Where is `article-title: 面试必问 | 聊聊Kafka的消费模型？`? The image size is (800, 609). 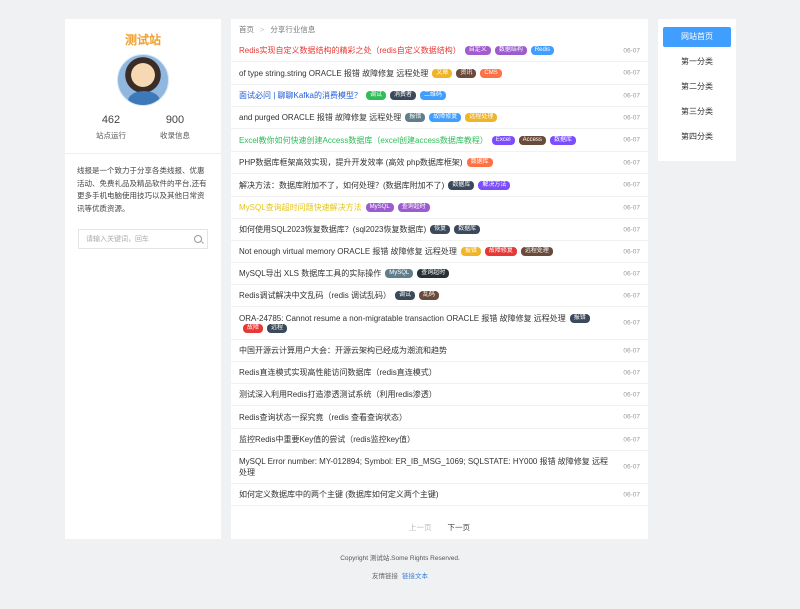 article-title: 面试必问 | 聊聊Kafka的消费模型？ is located at coordinates (300, 95).